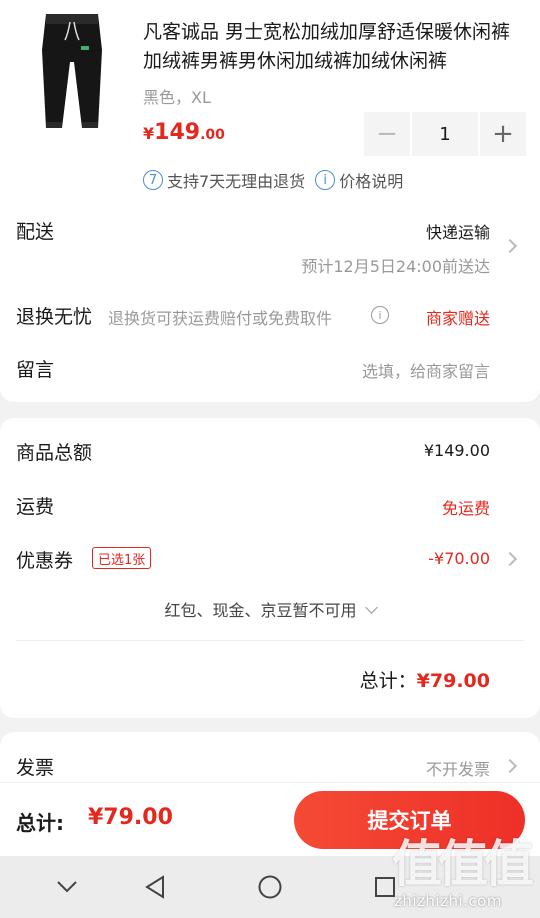 The image size is (540, 918). What do you see at coordinates (212, 135) in the screenshot?
I see `price-decimal: .00` at bounding box center [212, 135].